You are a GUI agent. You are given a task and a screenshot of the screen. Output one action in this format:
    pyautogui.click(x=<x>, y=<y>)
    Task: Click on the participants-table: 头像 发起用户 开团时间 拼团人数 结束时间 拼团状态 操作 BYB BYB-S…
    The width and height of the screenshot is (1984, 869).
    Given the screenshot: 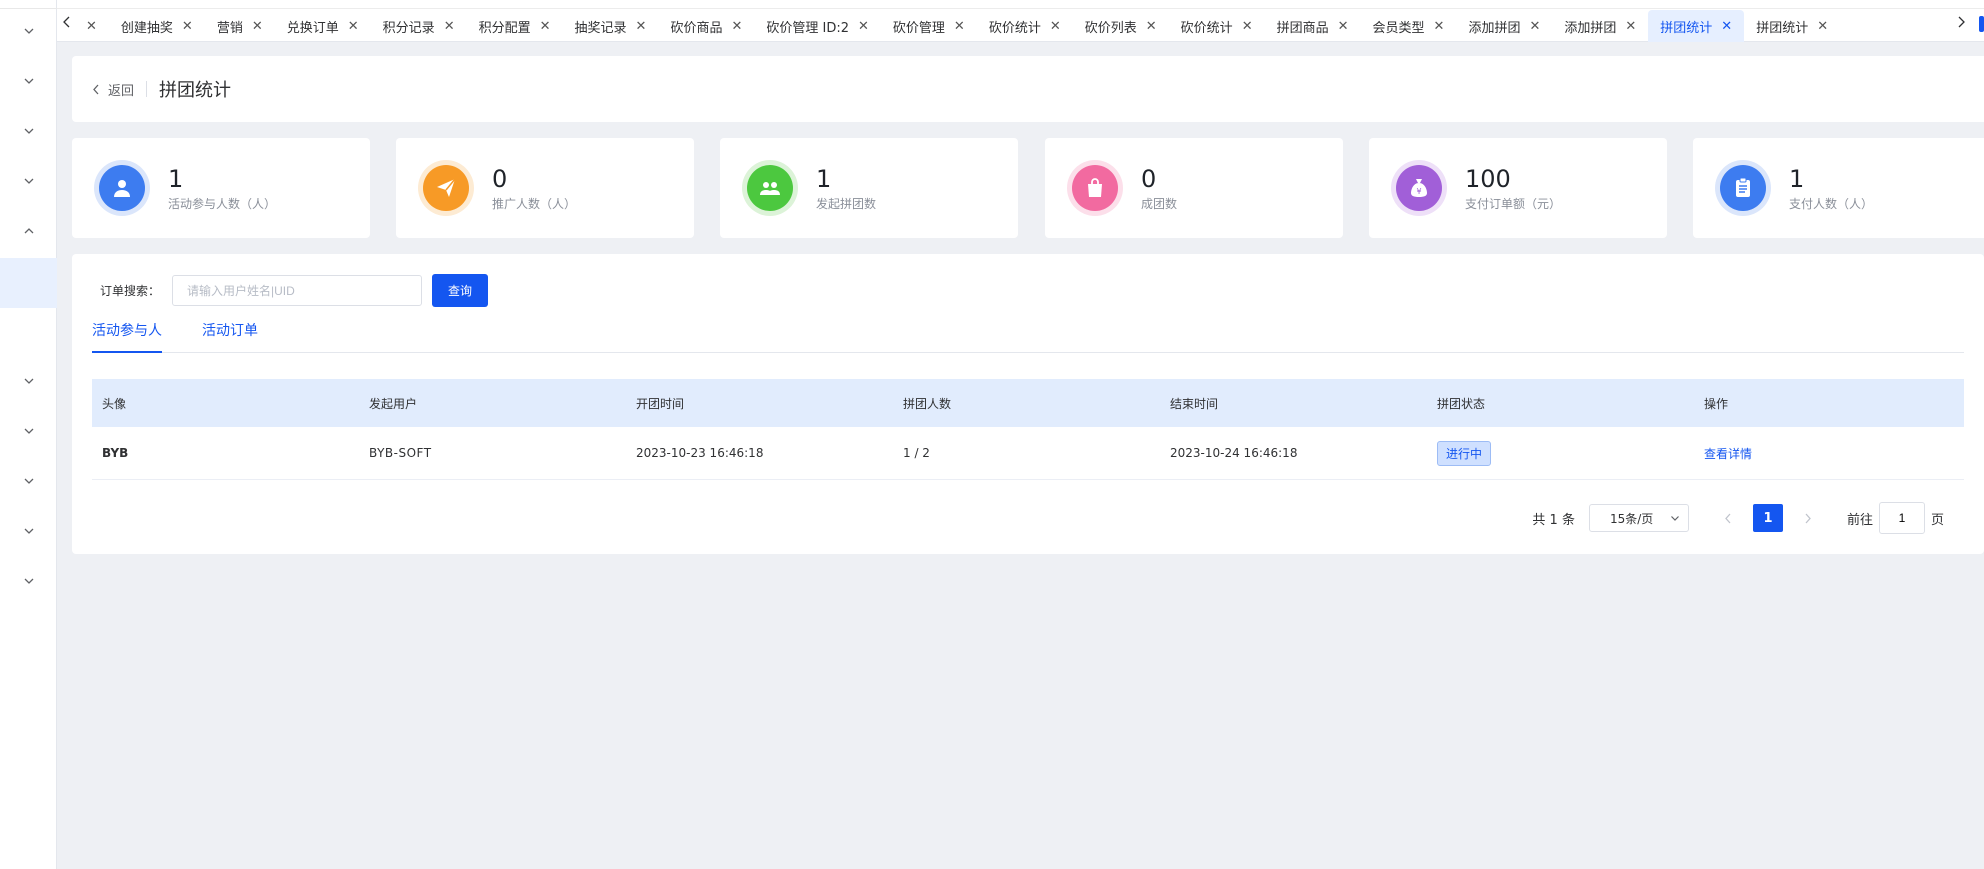 What is the action you would take?
    pyautogui.click(x=1028, y=429)
    